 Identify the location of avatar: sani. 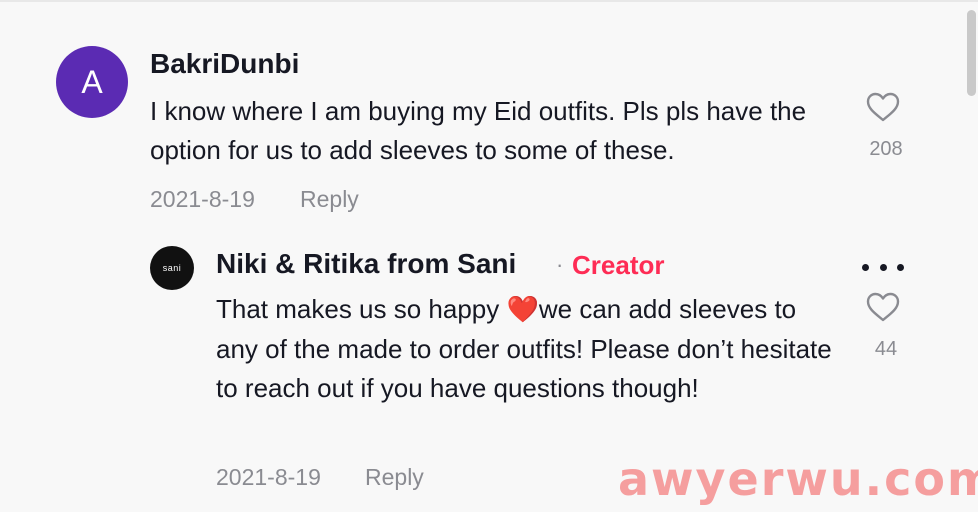
(172, 268).